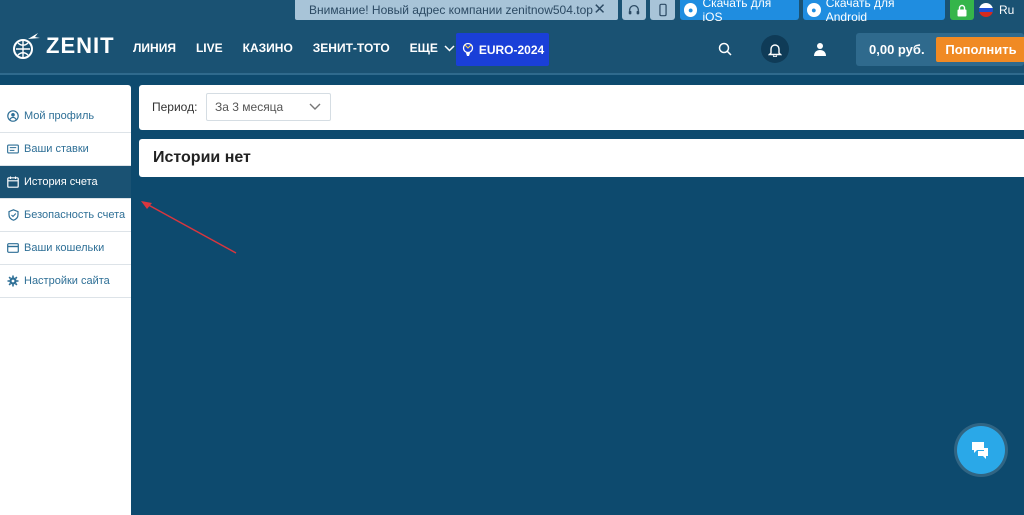 This screenshot has width=1024, height=515. What do you see at coordinates (80, 45) in the screenshot?
I see `logo-text: ZENIT` at bounding box center [80, 45].